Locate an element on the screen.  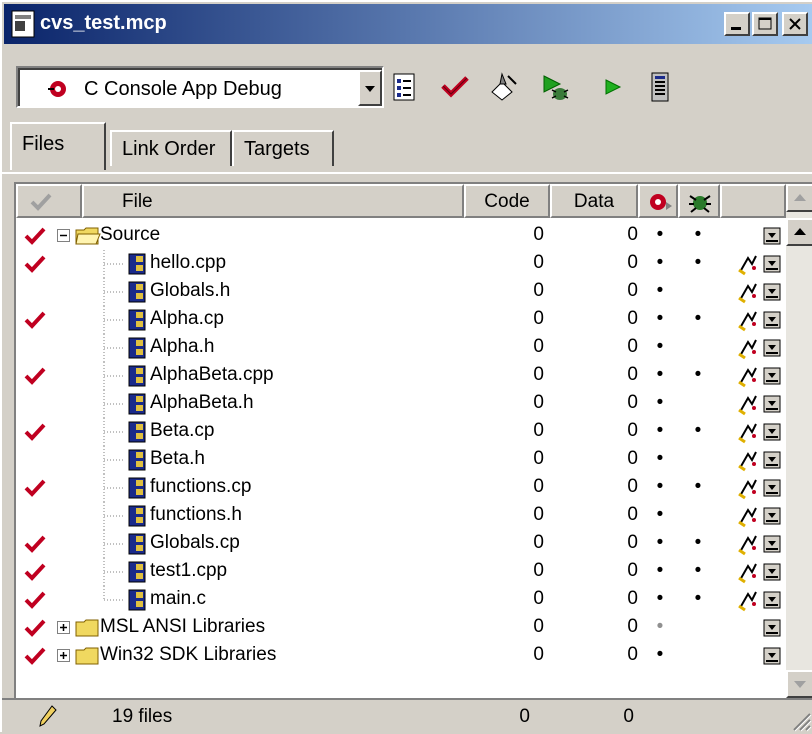
minimize-button is located at coordinates (737, 24).